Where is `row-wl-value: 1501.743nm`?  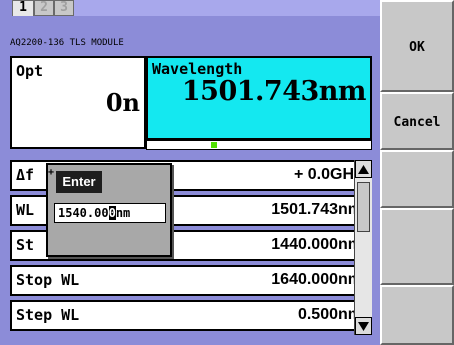 row-wl-value: 1501.743nm is located at coordinates (316, 209).